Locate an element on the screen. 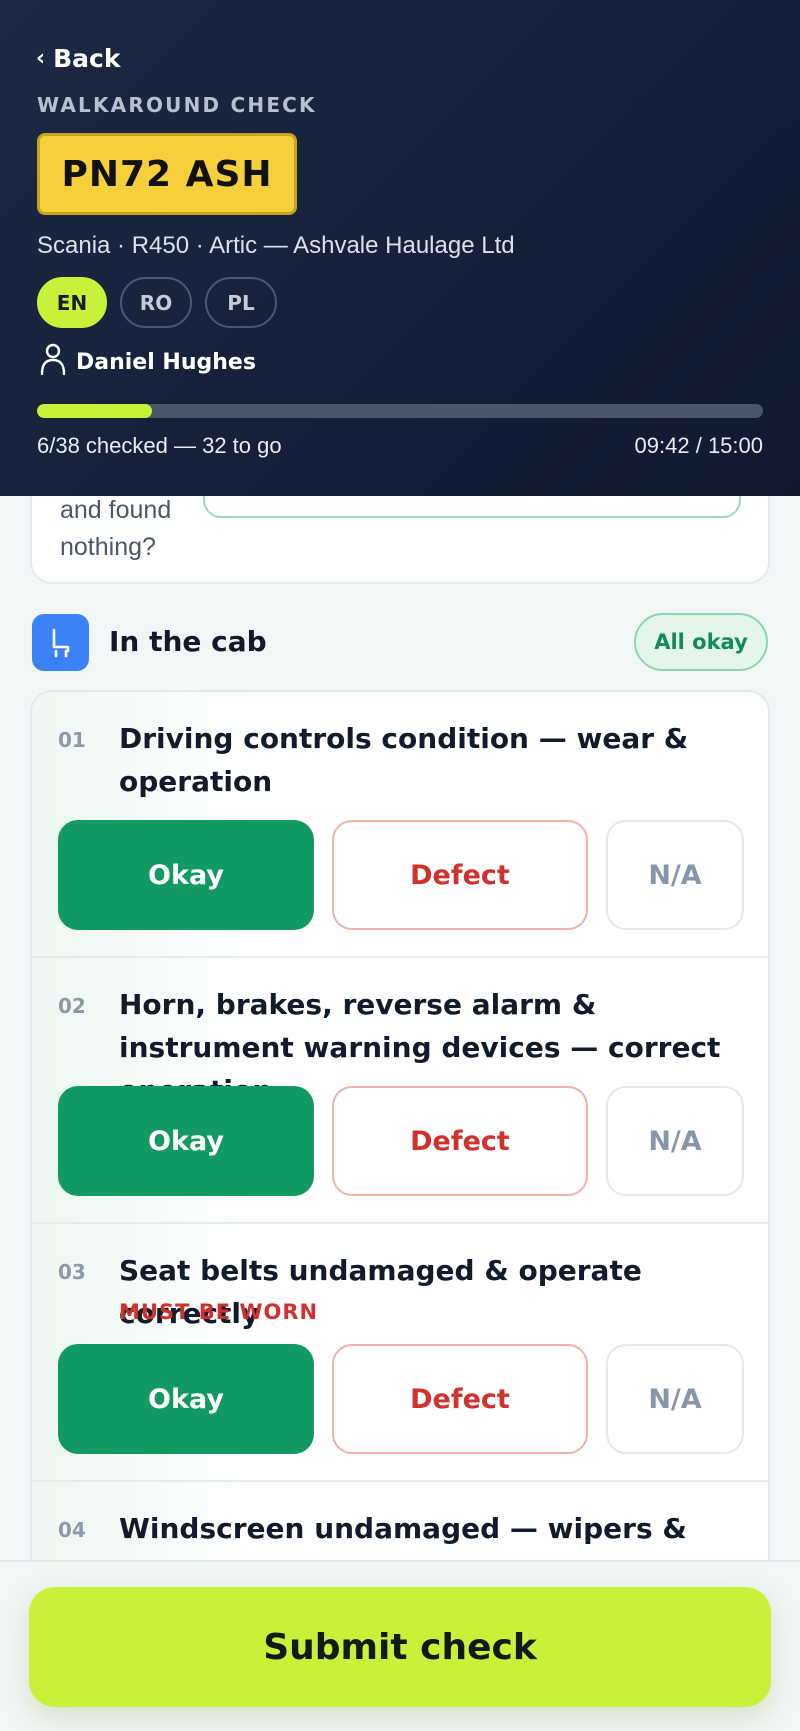  timer: 09:42 / 15:00 is located at coordinates (698, 445).